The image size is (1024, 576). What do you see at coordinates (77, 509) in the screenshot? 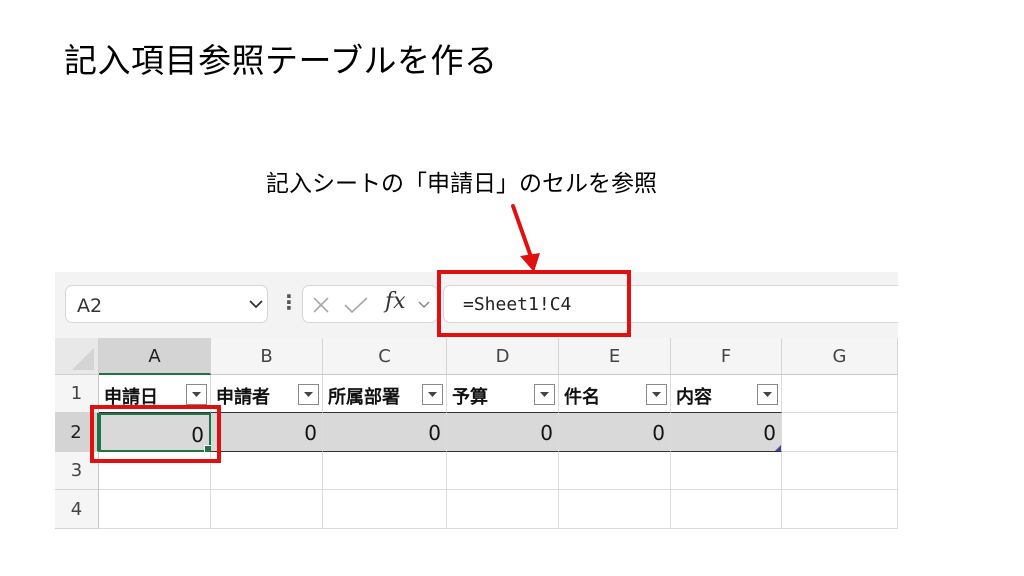
I see `row-header-4: 4` at bounding box center [77, 509].